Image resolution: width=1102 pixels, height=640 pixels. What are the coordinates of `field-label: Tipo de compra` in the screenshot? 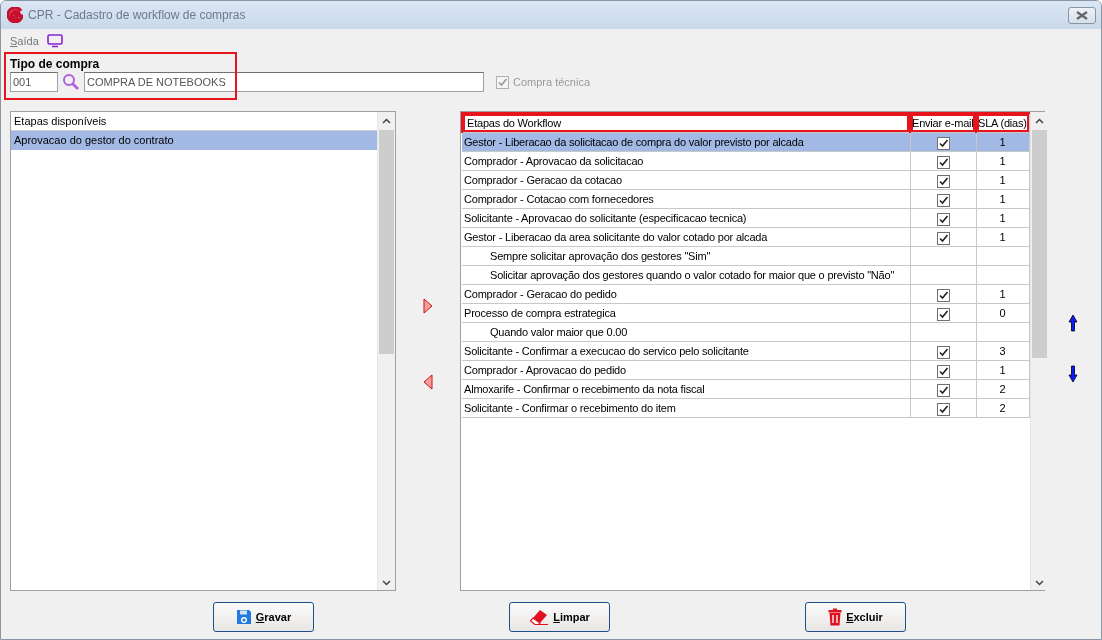 It's located at (55, 64).